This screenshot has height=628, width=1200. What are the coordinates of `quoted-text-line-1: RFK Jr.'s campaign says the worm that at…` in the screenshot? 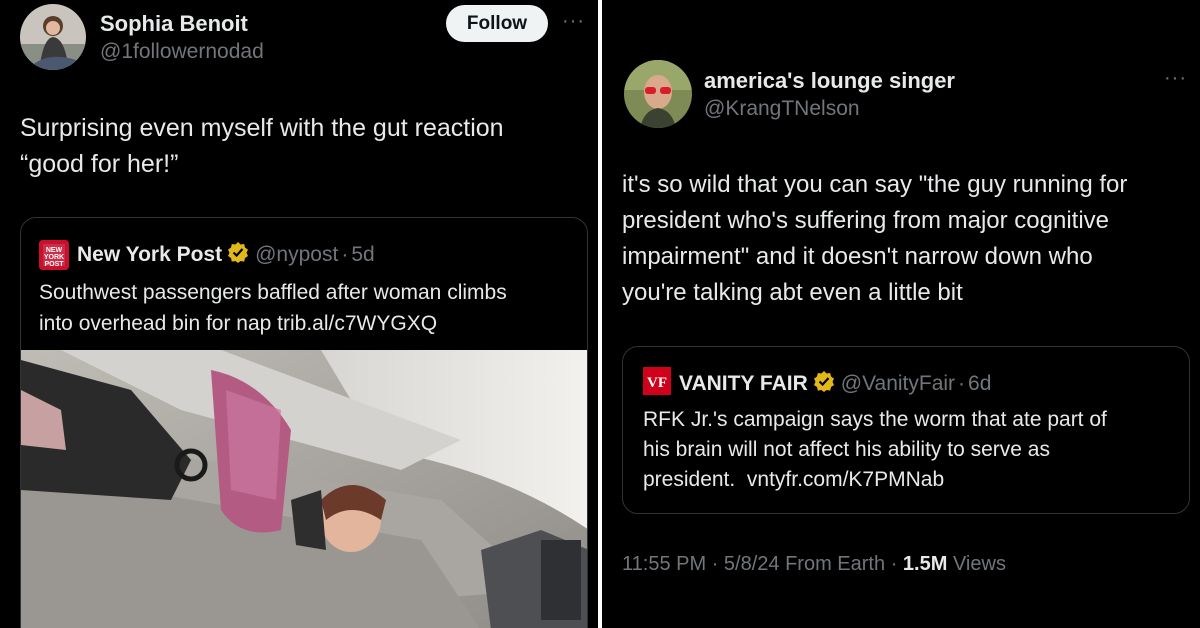 It's located at (875, 419).